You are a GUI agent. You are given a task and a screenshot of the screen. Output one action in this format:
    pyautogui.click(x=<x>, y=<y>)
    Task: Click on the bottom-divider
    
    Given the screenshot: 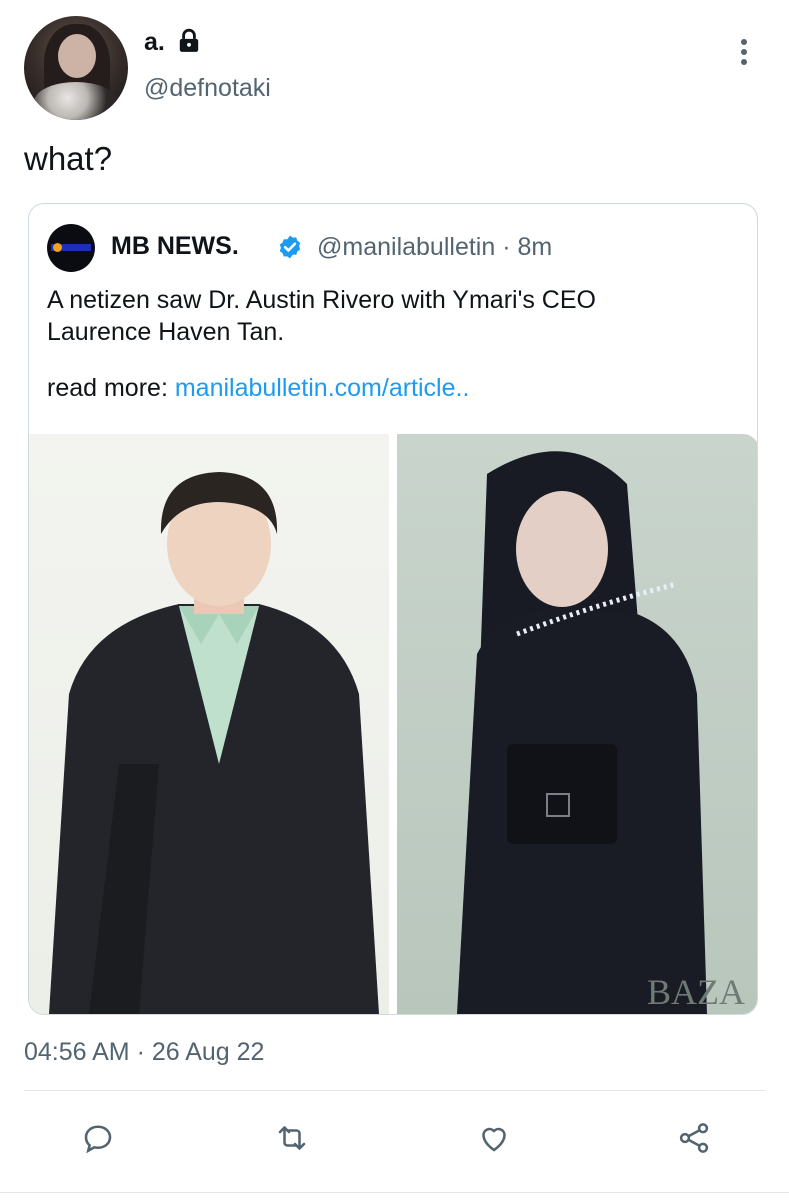 What is the action you would take?
    pyautogui.click(x=394, y=1192)
    